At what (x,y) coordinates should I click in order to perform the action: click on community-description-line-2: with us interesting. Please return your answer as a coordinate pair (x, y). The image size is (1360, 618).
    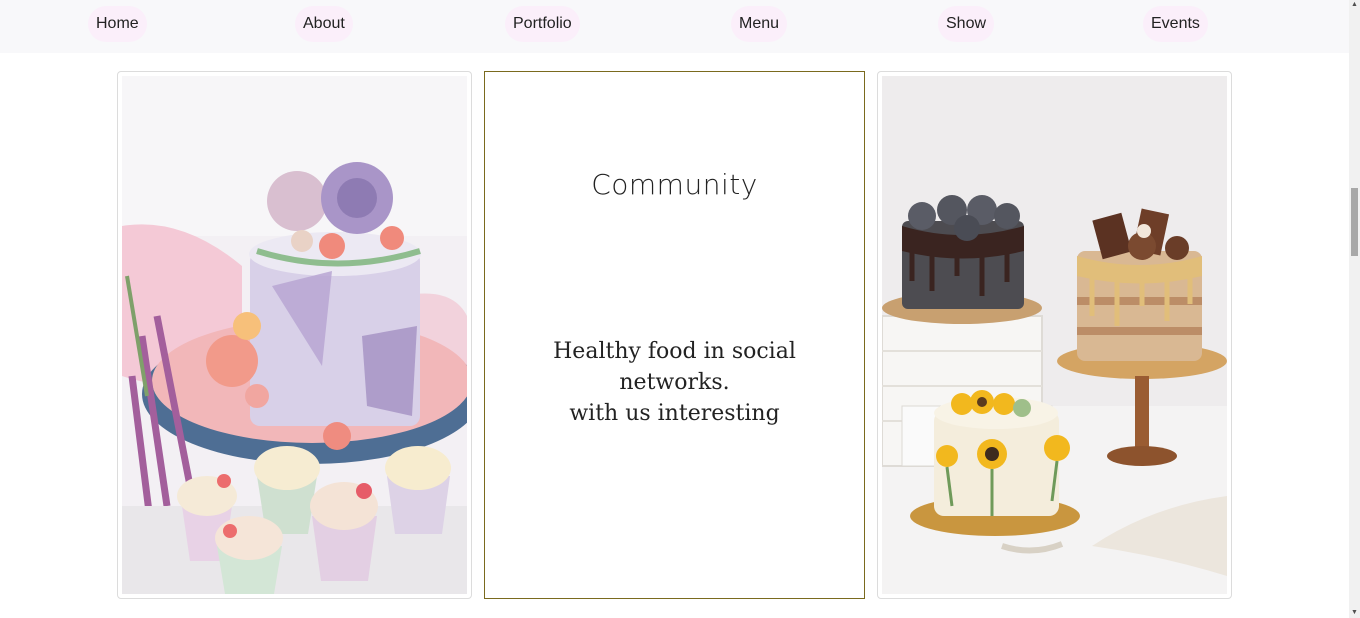
    Looking at the image, I should click on (674, 413).